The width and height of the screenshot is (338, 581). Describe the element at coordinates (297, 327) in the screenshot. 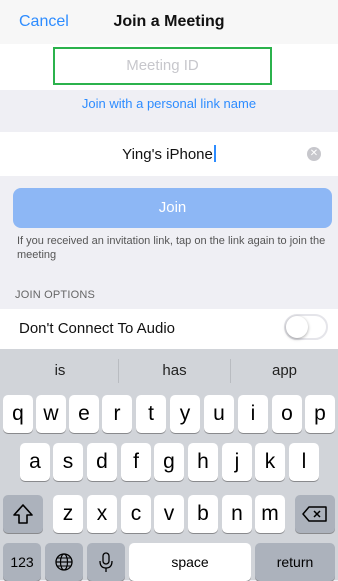

I see `toggle-knob` at that location.